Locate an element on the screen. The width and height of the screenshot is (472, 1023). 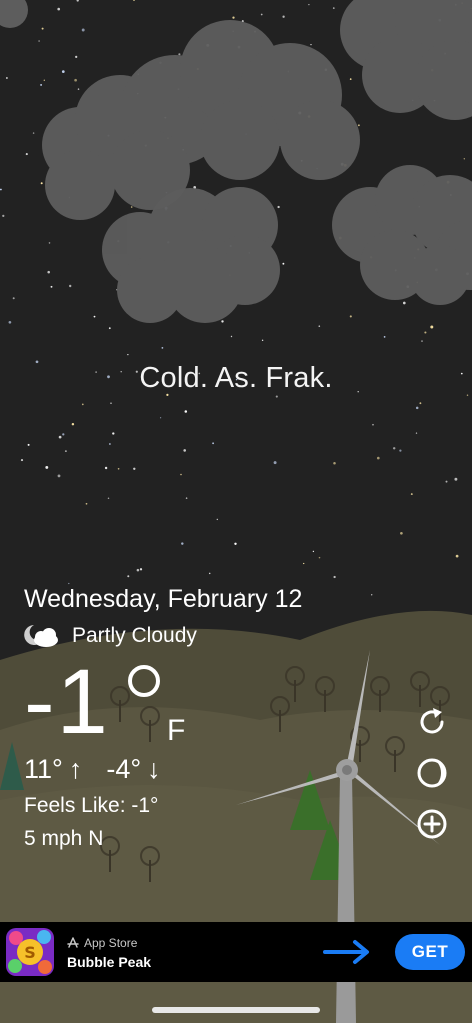
app-store-icon is located at coordinates (73, 942).